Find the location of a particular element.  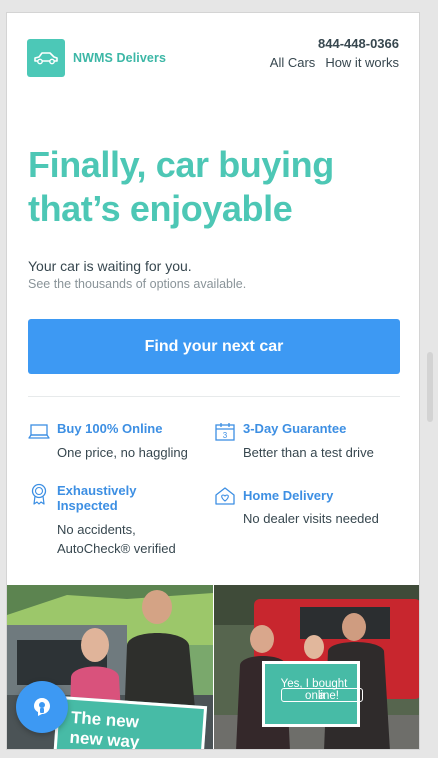

brand-logo: NWMS Delivers is located at coordinates (96, 58).